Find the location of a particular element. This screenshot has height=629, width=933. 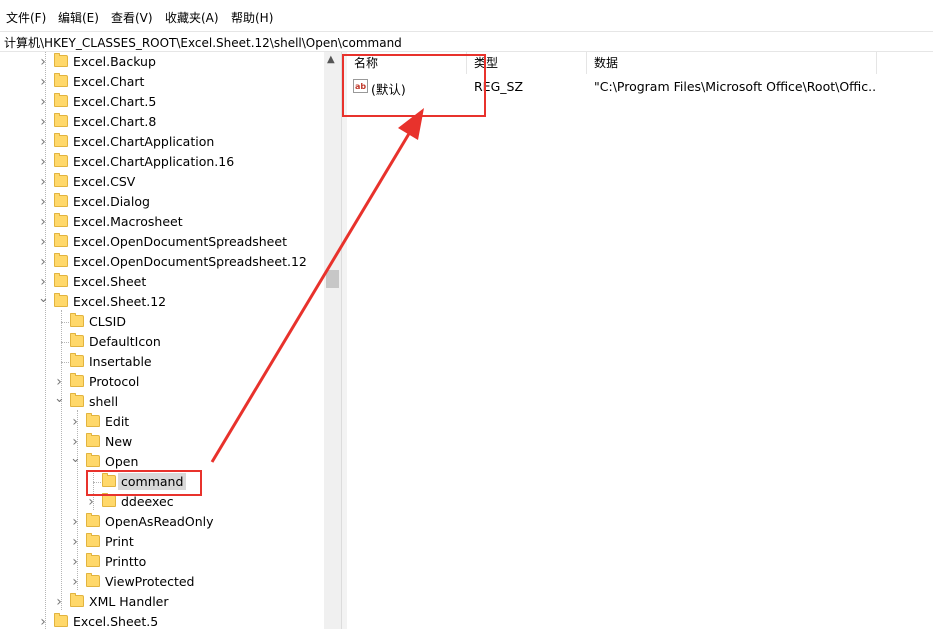

tree-item-label: CLSID is located at coordinates (107, 321).